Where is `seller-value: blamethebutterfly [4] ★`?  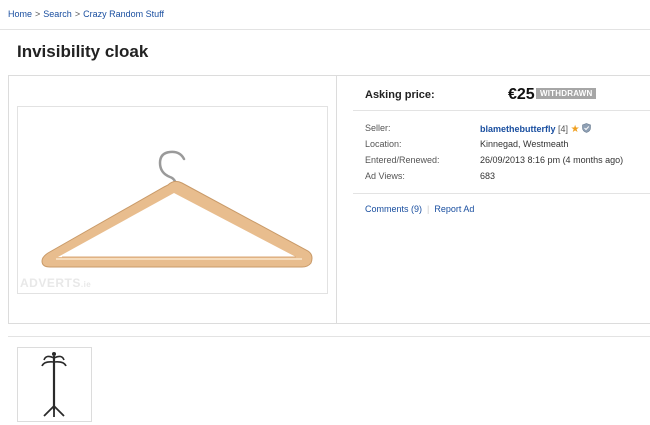
seller-value: blamethebutterfly [4] ★ is located at coordinates (535, 129).